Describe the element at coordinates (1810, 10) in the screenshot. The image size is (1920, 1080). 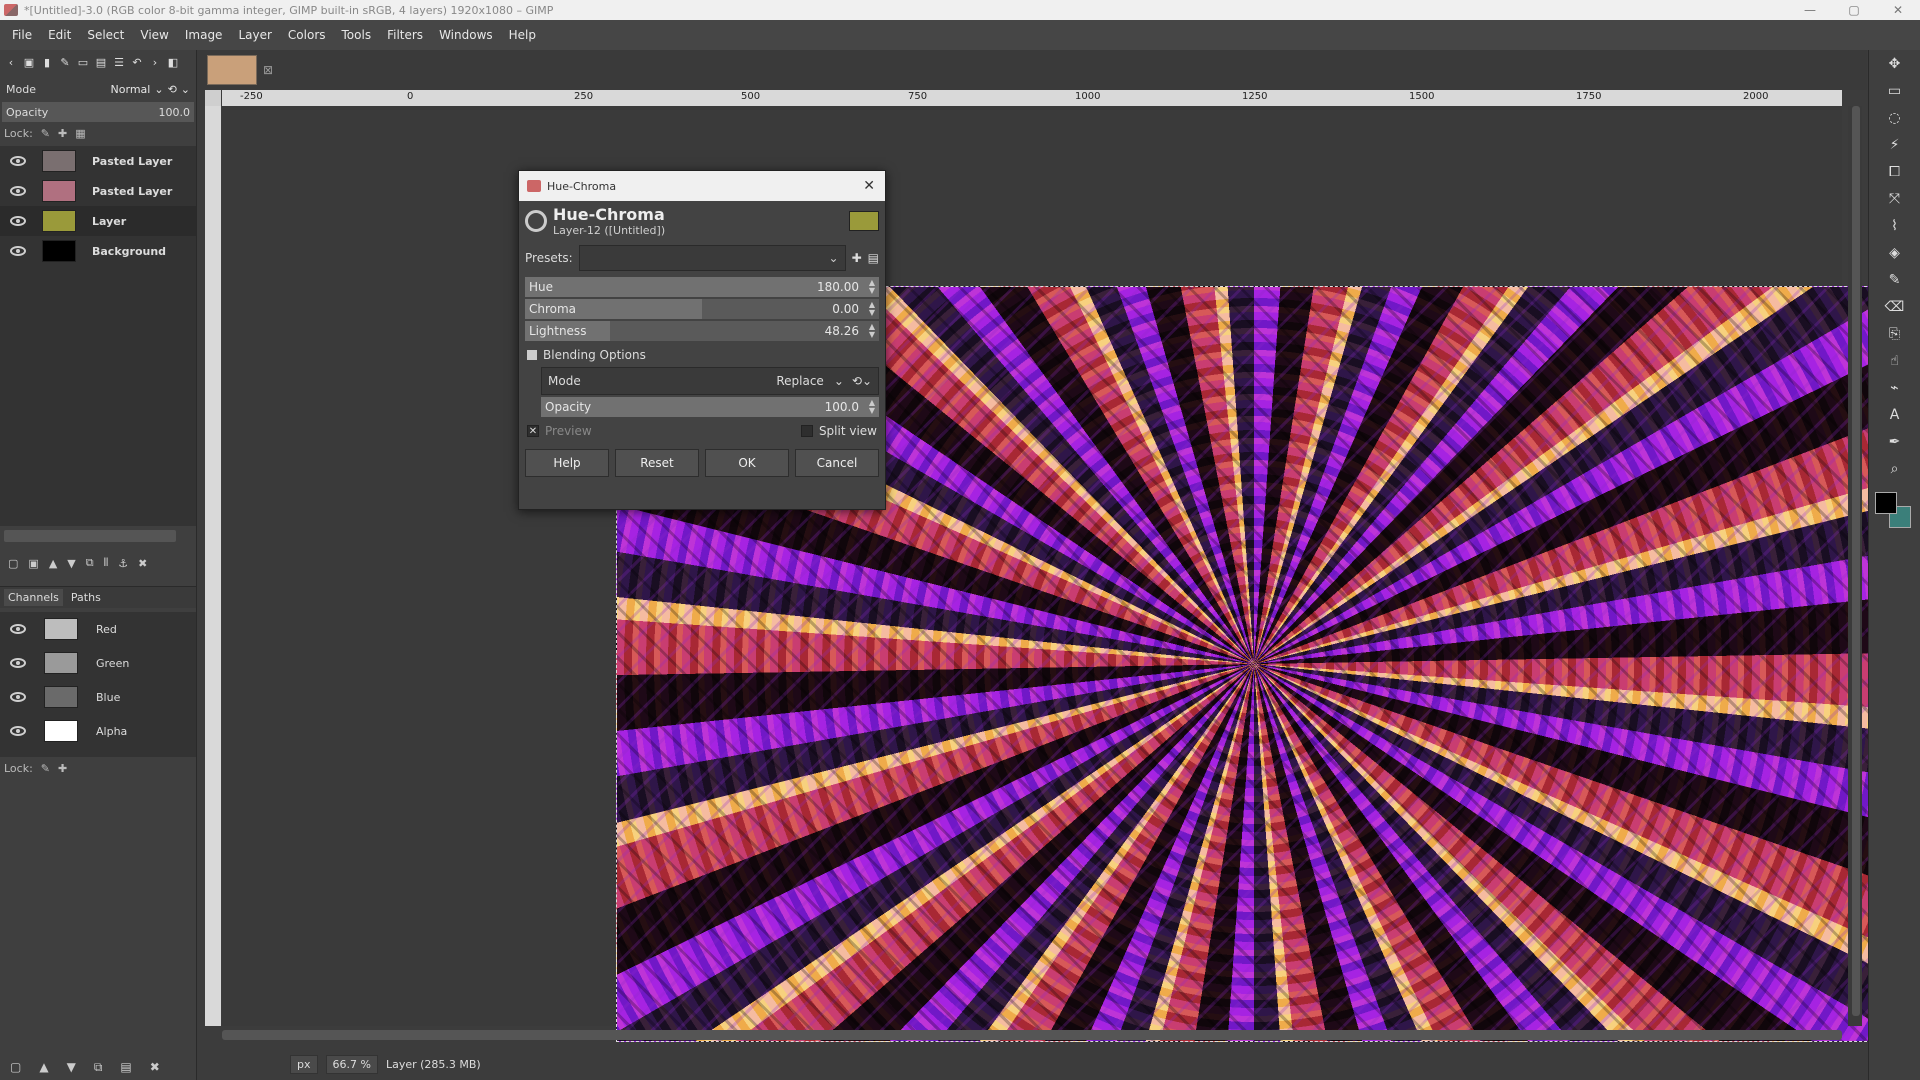
I see `minimize-button: —` at that location.